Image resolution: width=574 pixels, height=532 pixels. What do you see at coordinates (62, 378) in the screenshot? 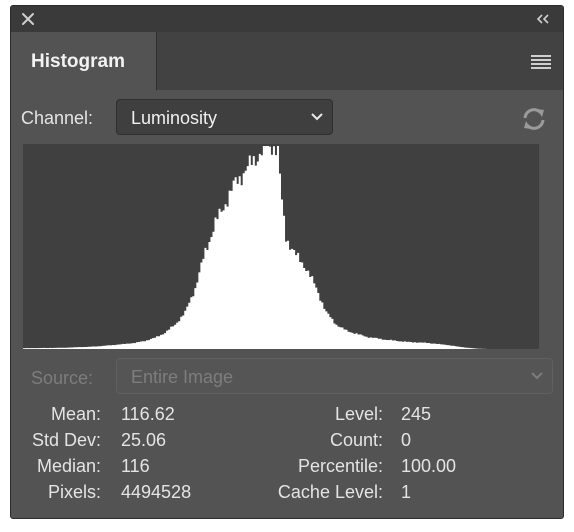
I see `source-label: Source:` at bounding box center [62, 378].